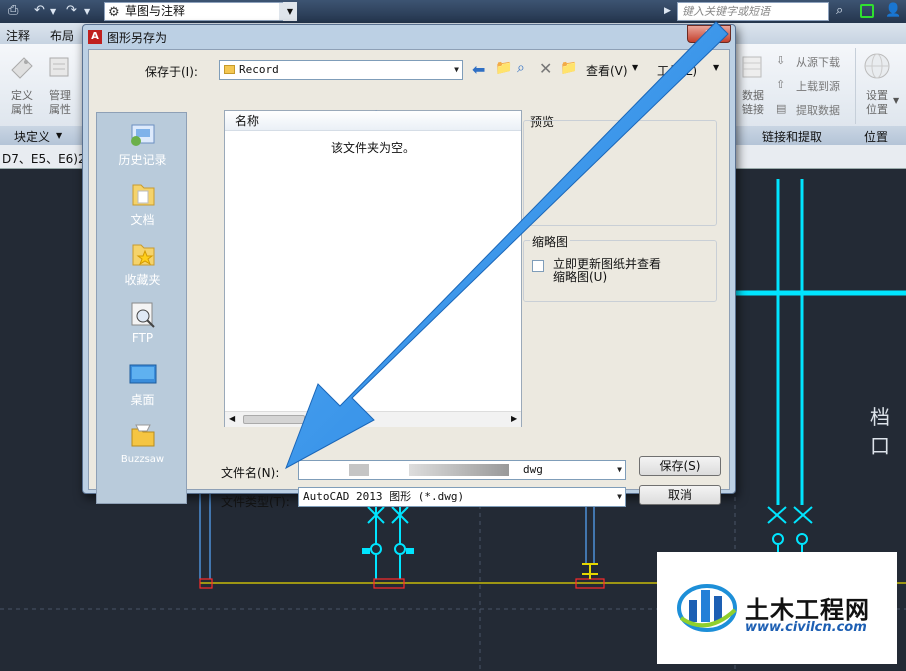 The image size is (906, 671). I want to click on civilcn-logo-icon, so click(707, 608).